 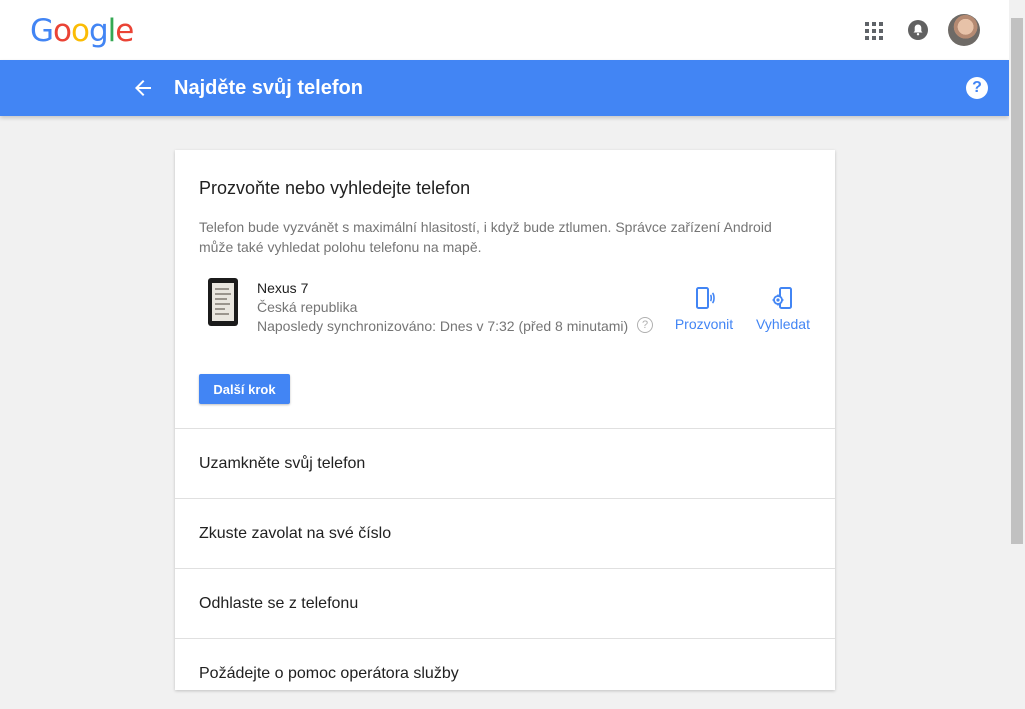 I want to click on card-title: Prozvoňte nebo vyhledejte telefon, so click(x=335, y=188).